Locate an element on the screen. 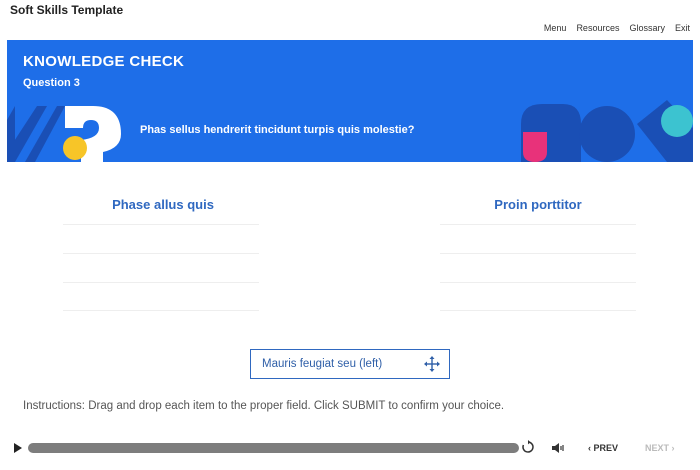 The height and width of the screenshot is (470, 700). draggable-item-label: Mauris feugiat seu (left) is located at coordinates (322, 364).